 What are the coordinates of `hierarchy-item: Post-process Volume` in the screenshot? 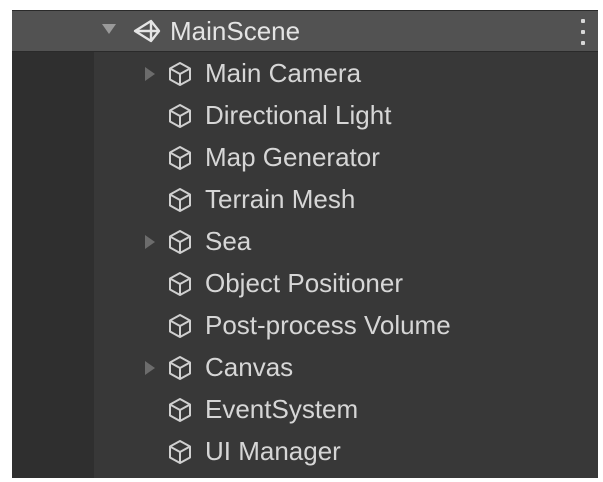 It's located at (305, 325).